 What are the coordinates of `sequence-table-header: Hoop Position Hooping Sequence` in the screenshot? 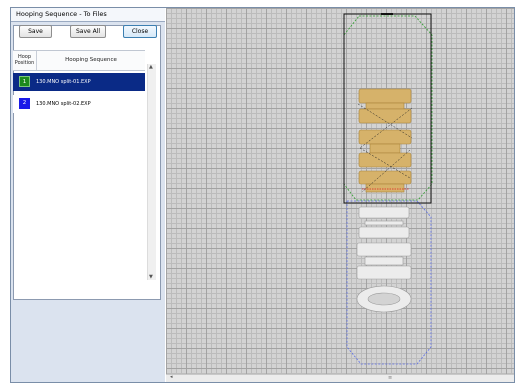 It's located at (79, 60).